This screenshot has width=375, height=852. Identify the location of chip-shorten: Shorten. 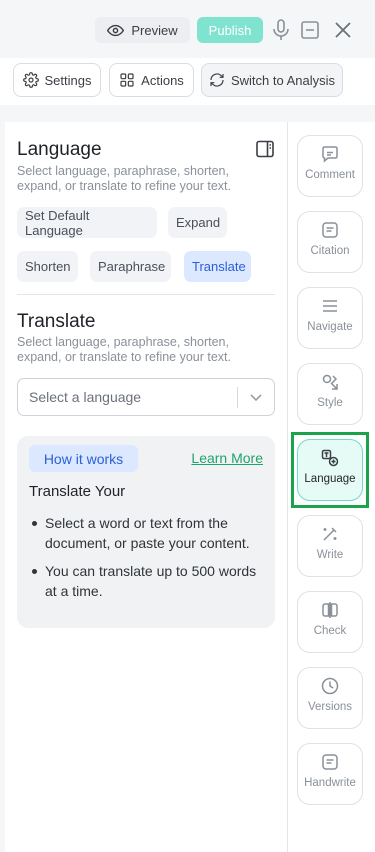
(47, 266).